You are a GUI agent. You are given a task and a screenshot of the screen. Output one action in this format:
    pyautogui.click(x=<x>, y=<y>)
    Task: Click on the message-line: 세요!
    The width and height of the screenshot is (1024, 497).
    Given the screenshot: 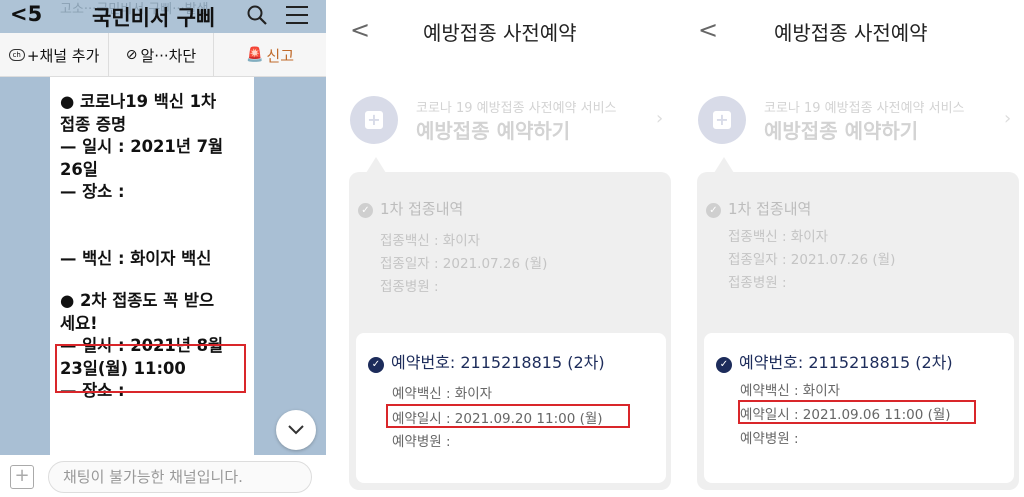 What is the action you would take?
    pyautogui.click(x=79, y=323)
    